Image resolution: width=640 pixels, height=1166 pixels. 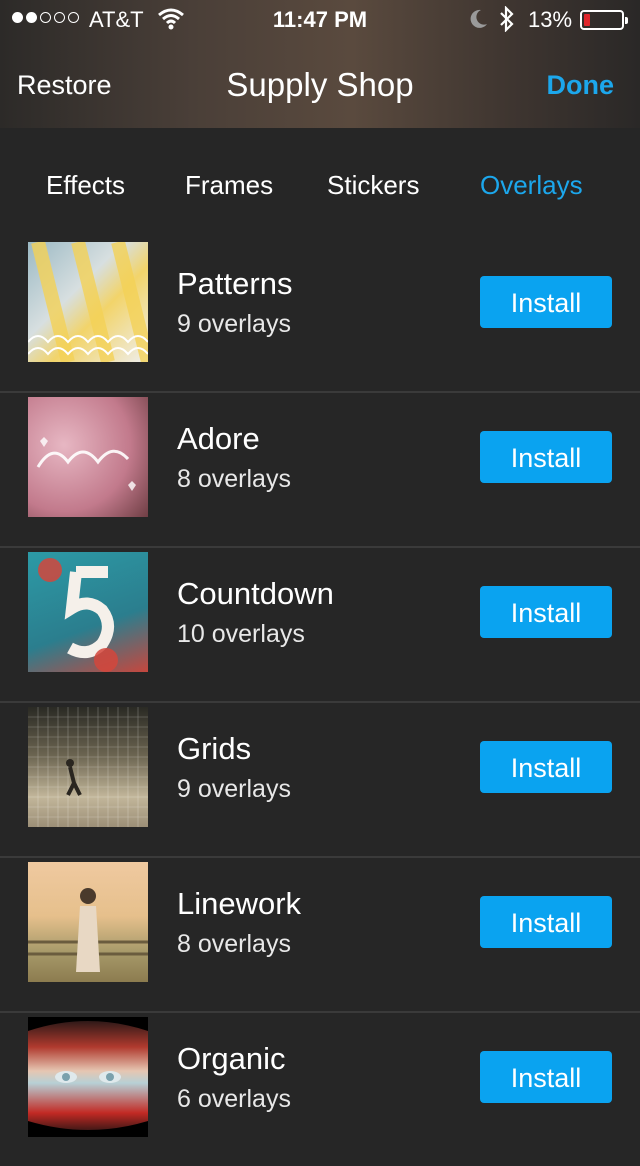 What do you see at coordinates (604, 20) in the screenshot?
I see `battery-icon` at bounding box center [604, 20].